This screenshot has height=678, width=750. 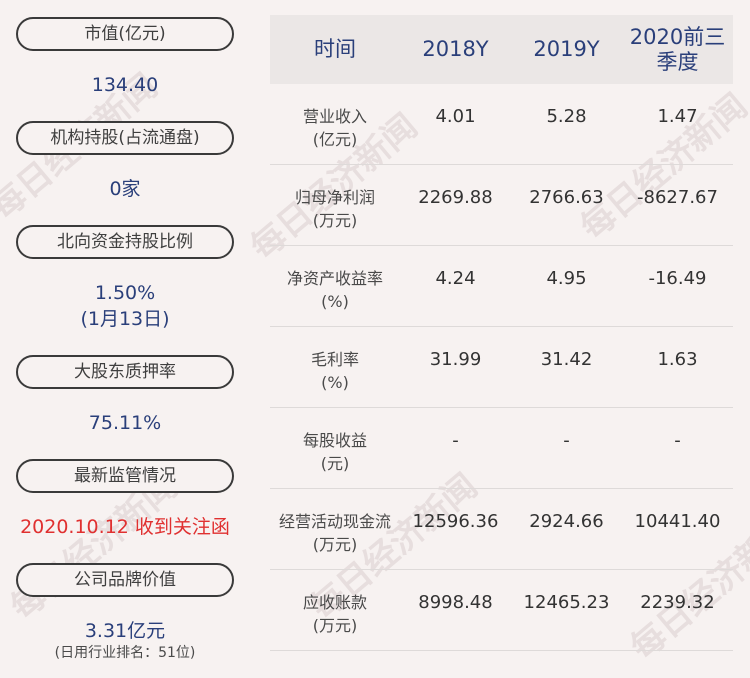 I want to click on row-label: 经营活动现金流 (万元), so click(x=335, y=529).